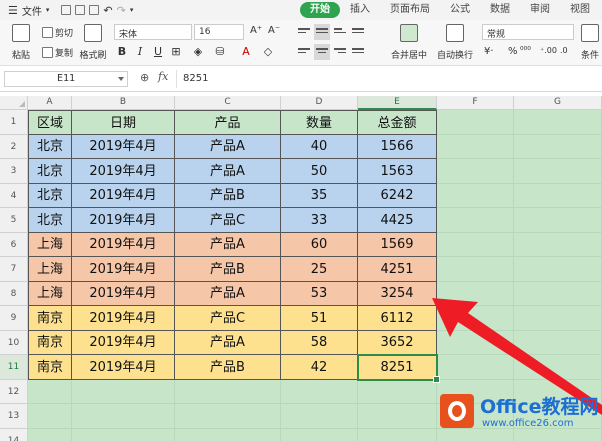  Describe the element at coordinates (153, 32) in the screenshot. I see `font-name-select: 宋体` at that location.